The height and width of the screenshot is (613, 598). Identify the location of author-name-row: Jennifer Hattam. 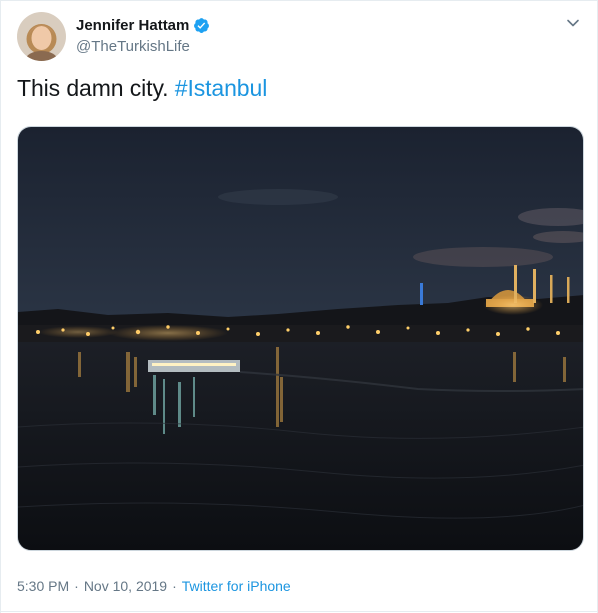
(143, 25).